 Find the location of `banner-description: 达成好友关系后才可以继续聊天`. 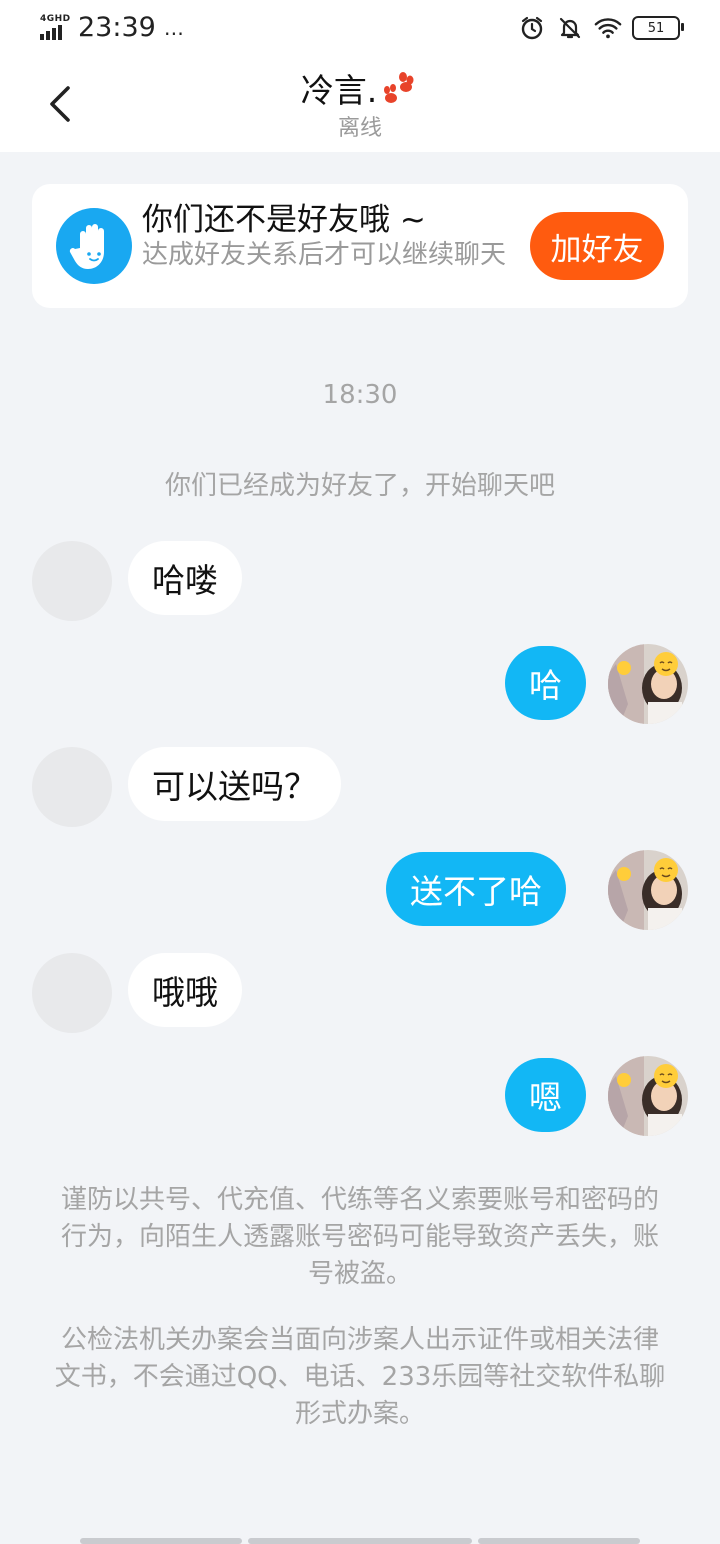

banner-description: 达成好友关系后才可以继续聊天 is located at coordinates (324, 255).